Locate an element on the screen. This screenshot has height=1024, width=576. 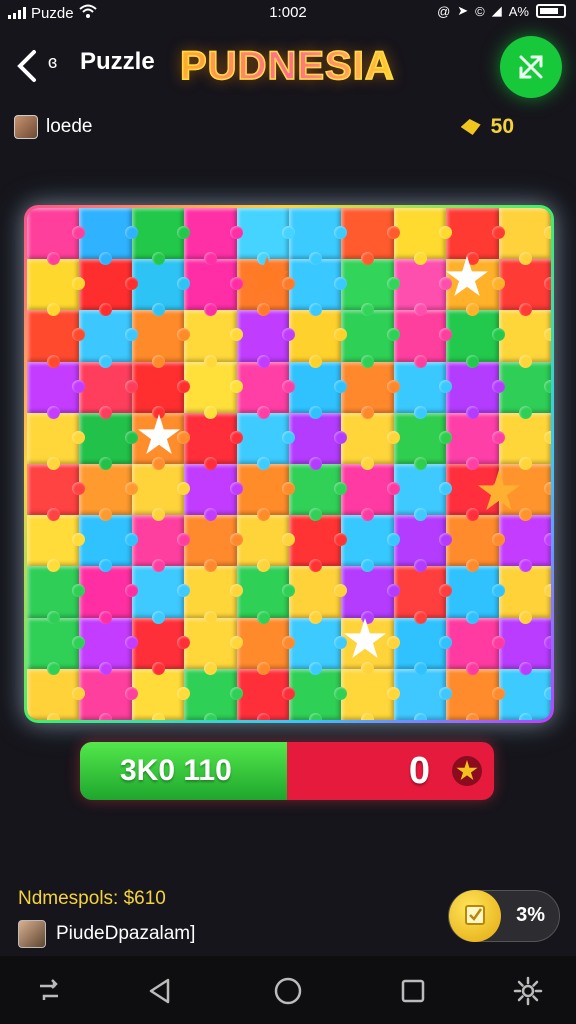
user-avatar is located at coordinates (26, 127).